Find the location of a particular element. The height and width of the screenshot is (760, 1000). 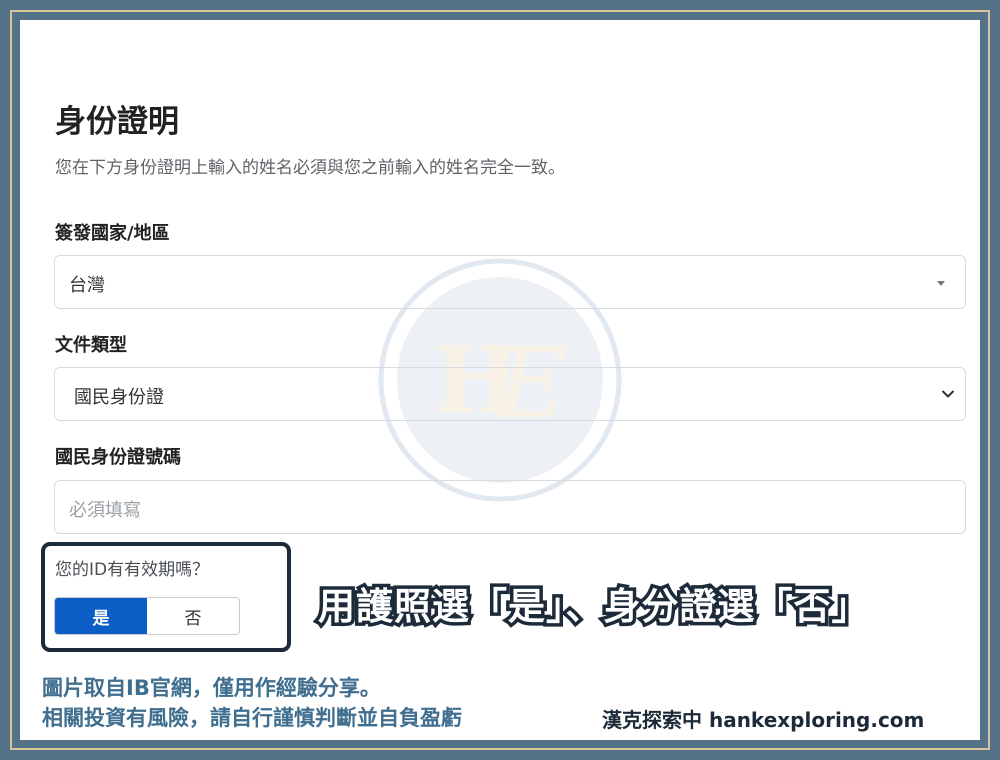

expiry-question: 您的ID有有效期嗎？ is located at coordinates (132, 570).